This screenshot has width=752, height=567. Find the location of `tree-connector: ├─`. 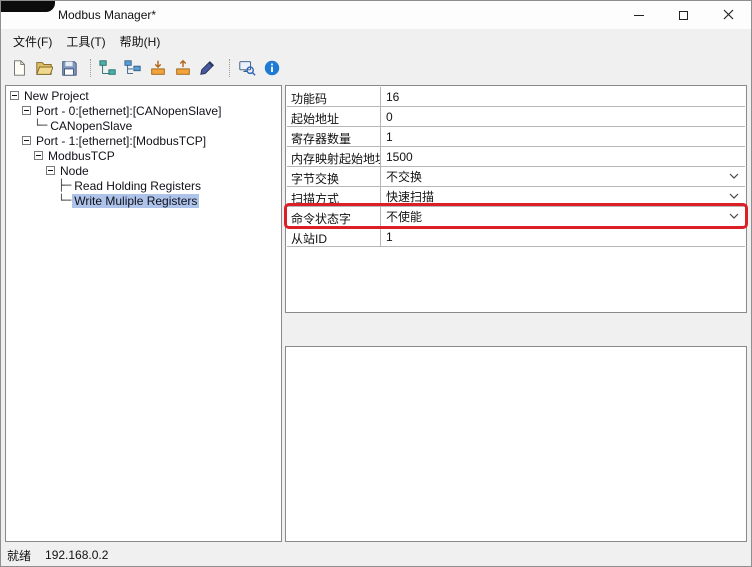

tree-connector: ├─ is located at coordinates (65, 185).